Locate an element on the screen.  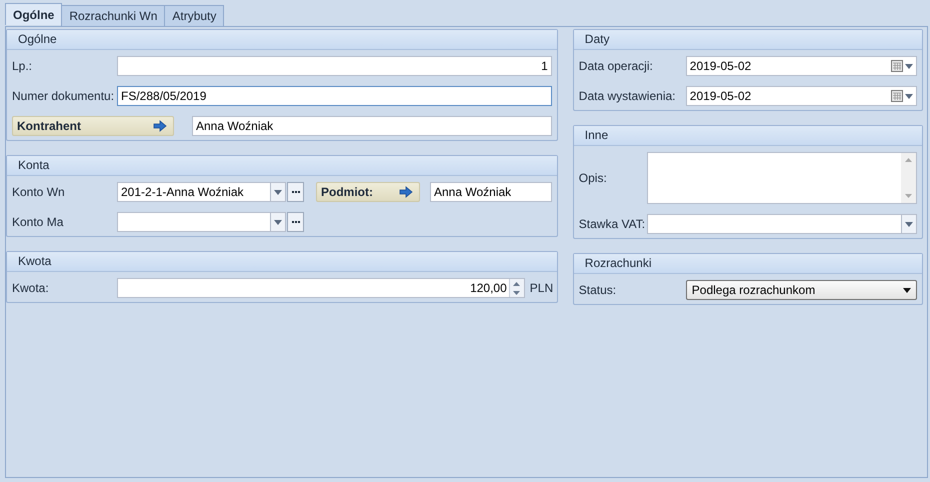
field-label: Konto Ma is located at coordinates (38, 222).